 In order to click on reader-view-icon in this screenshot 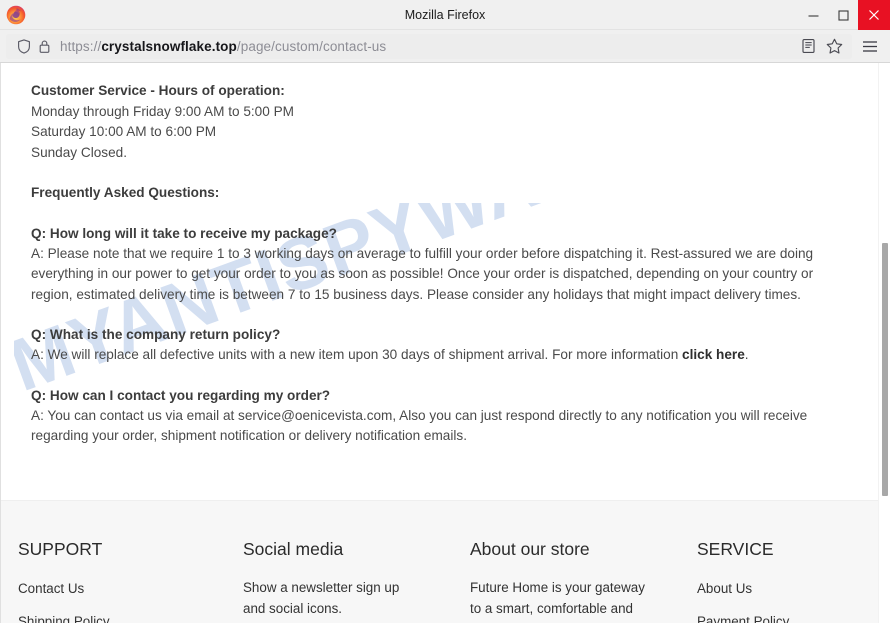, I will do `click(808, 46)`.